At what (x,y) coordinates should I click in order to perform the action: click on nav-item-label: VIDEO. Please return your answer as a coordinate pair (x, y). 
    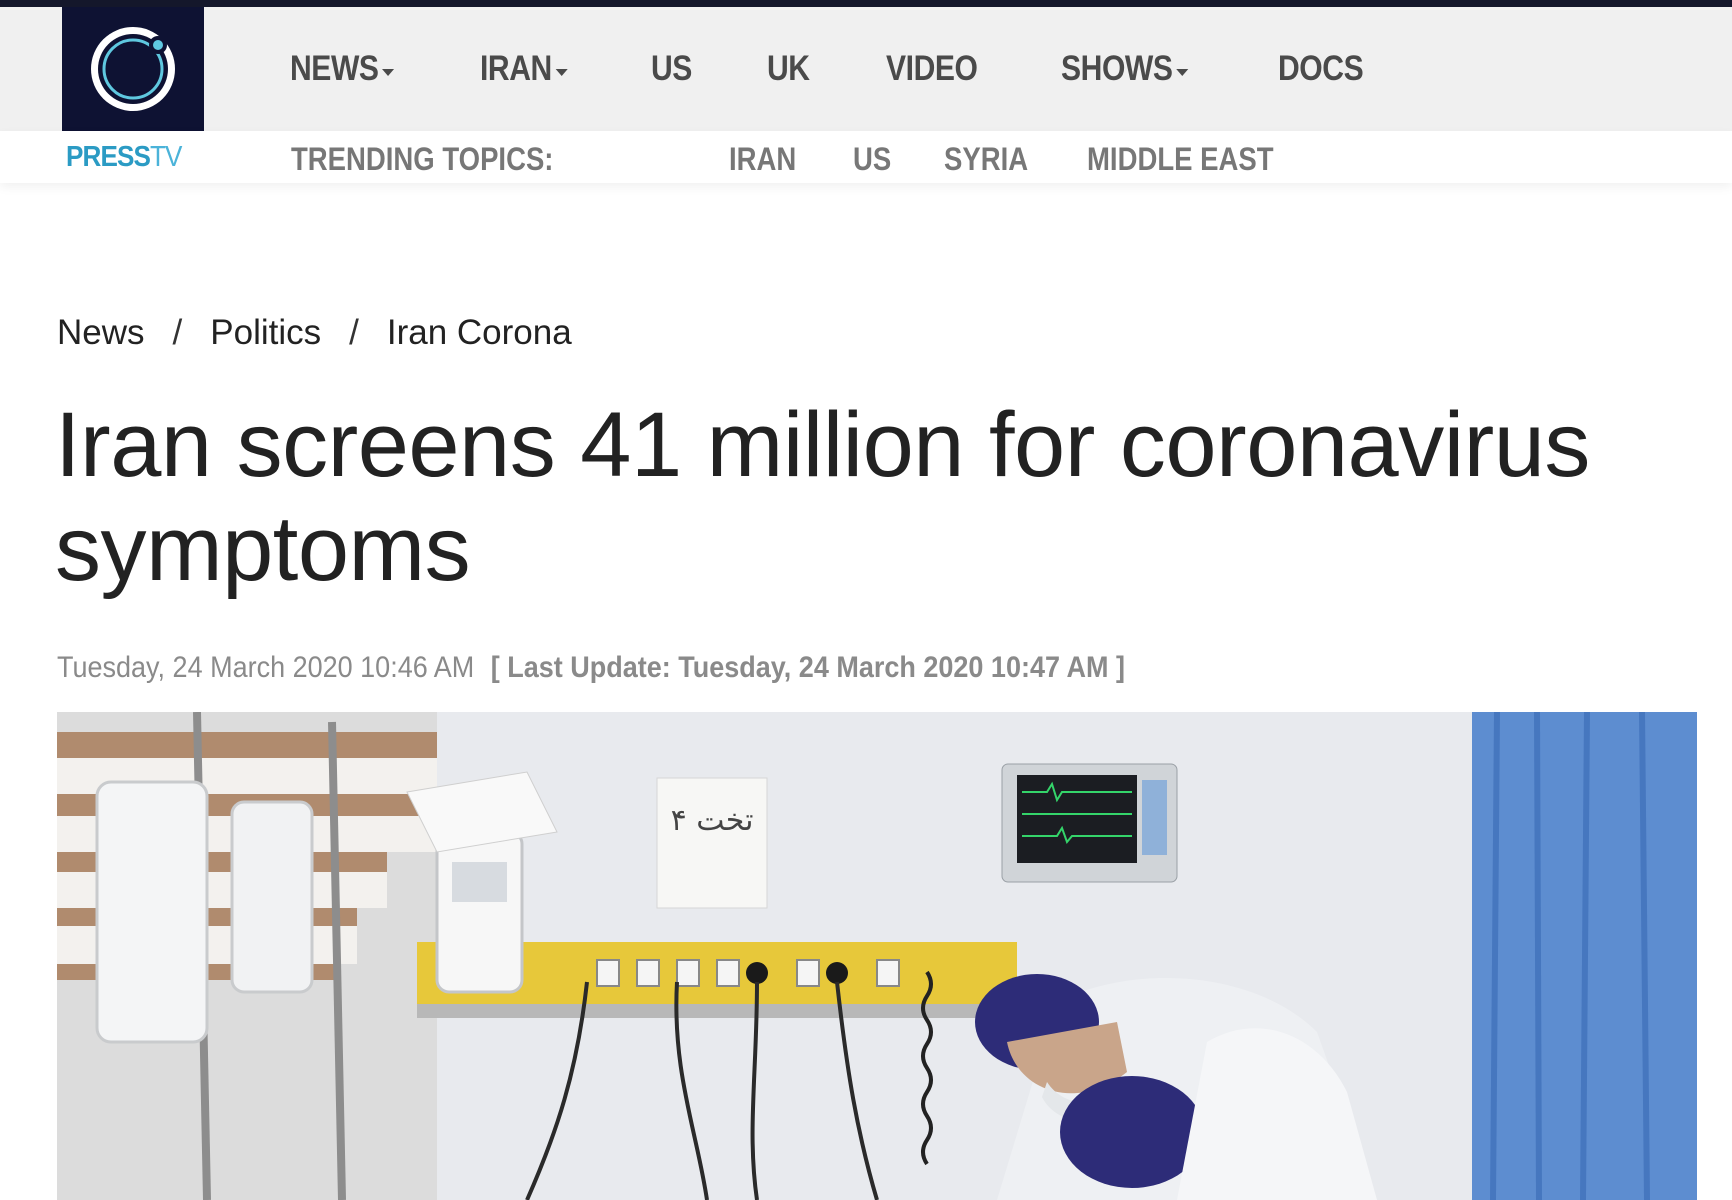
    Looking at the image, I should click on (931, 68).